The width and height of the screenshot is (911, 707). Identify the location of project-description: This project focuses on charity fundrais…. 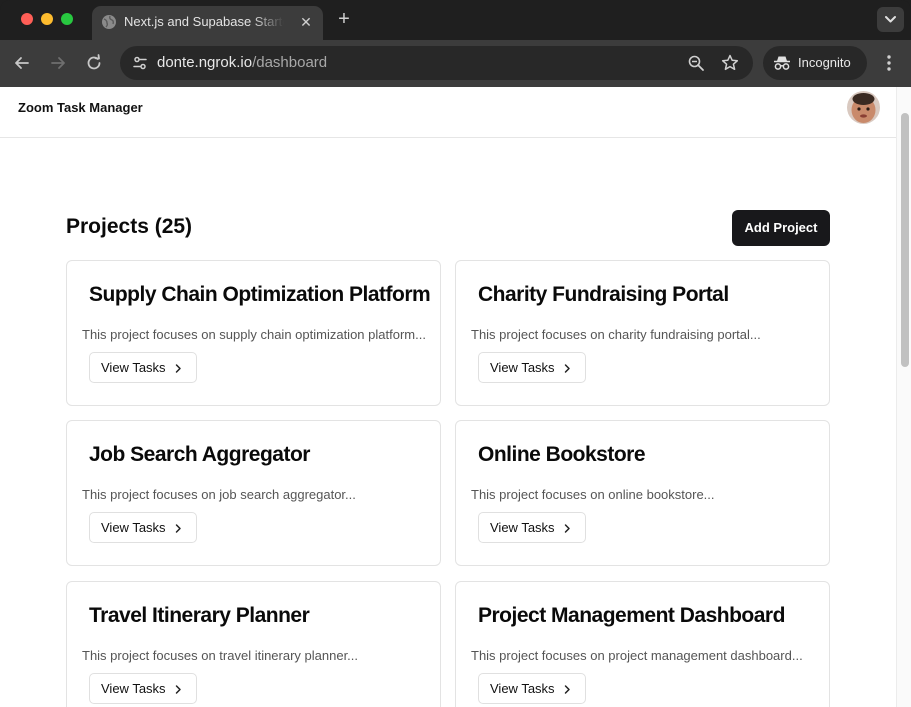
(616, 334).